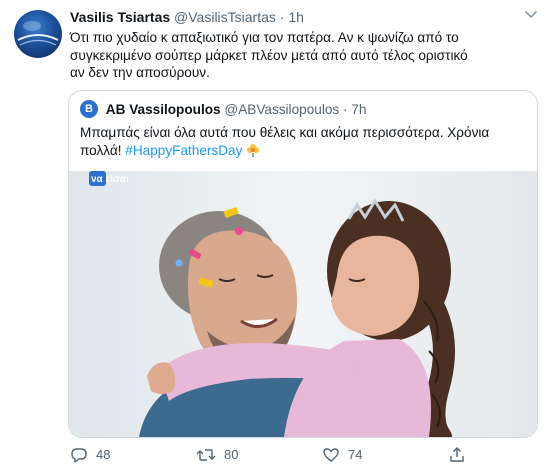  I want to click on like-icon, so click(331, 455).